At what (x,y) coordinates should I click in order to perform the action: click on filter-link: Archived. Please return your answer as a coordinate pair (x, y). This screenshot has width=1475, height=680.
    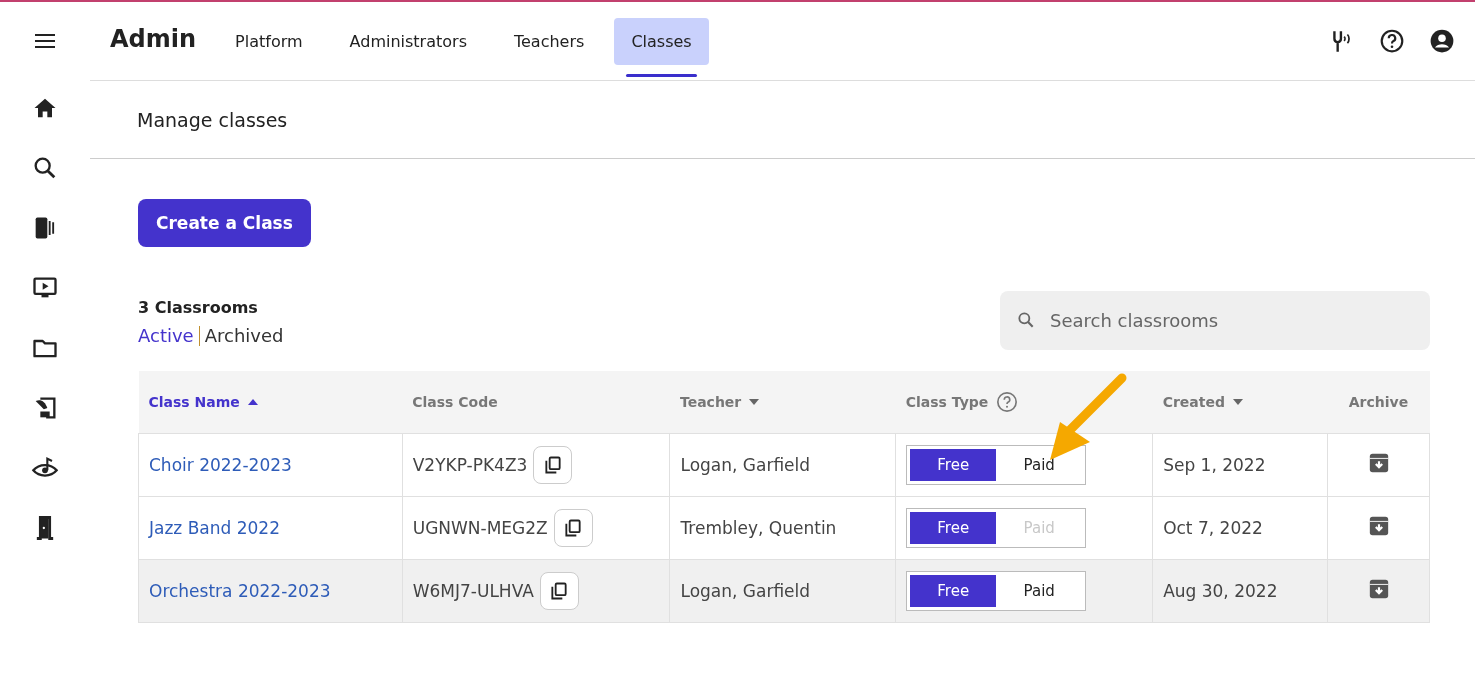
    Looking at the image, I should click on (244, 335).